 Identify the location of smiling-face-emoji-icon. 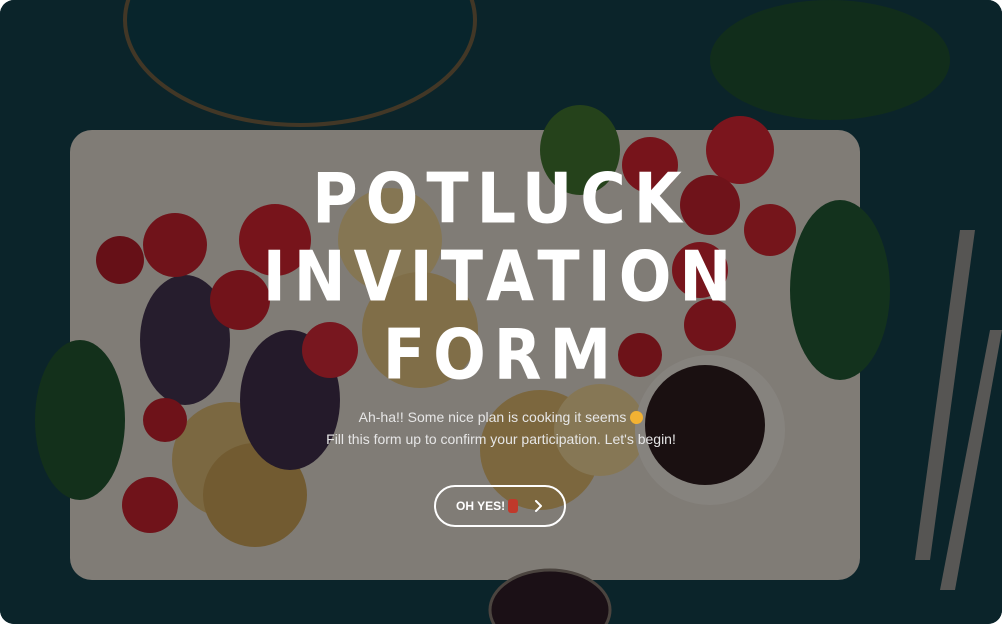
(637, 417).